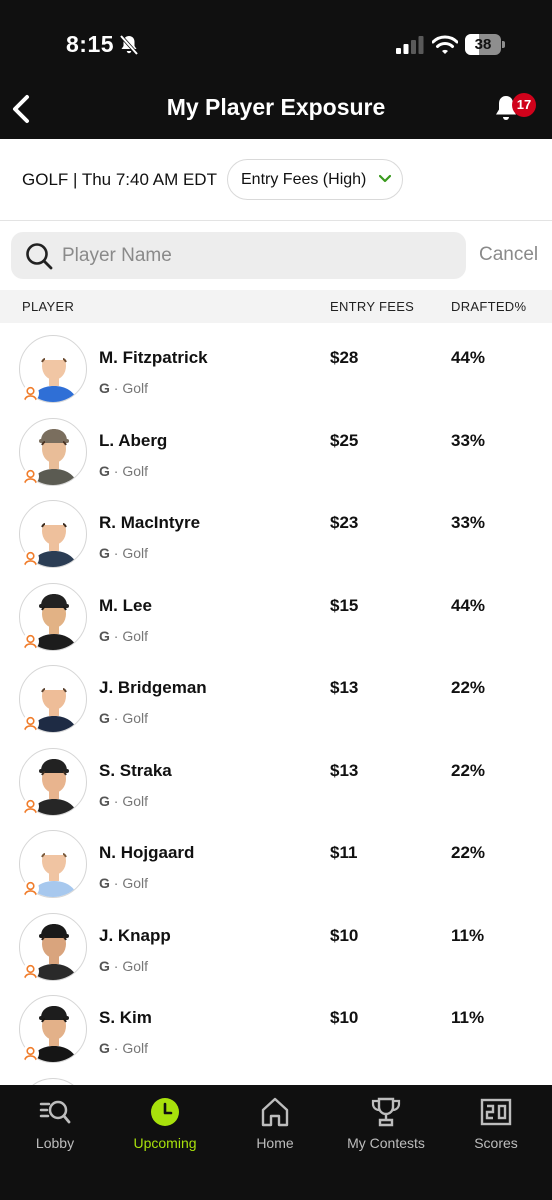 The width and height of the screenshot is (552, 1200). I want to click on scoreboard-icon, so click(496, 1112).